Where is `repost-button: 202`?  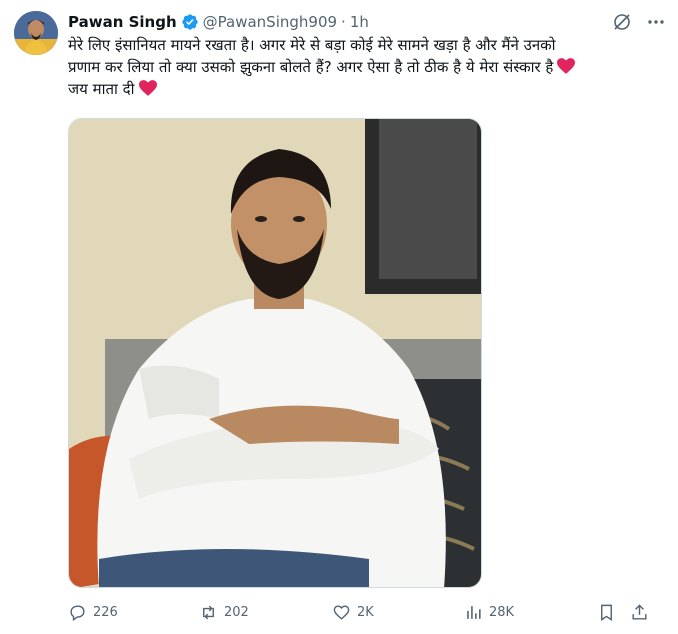 repost-button: 202 is located at coordinates (224, 612).